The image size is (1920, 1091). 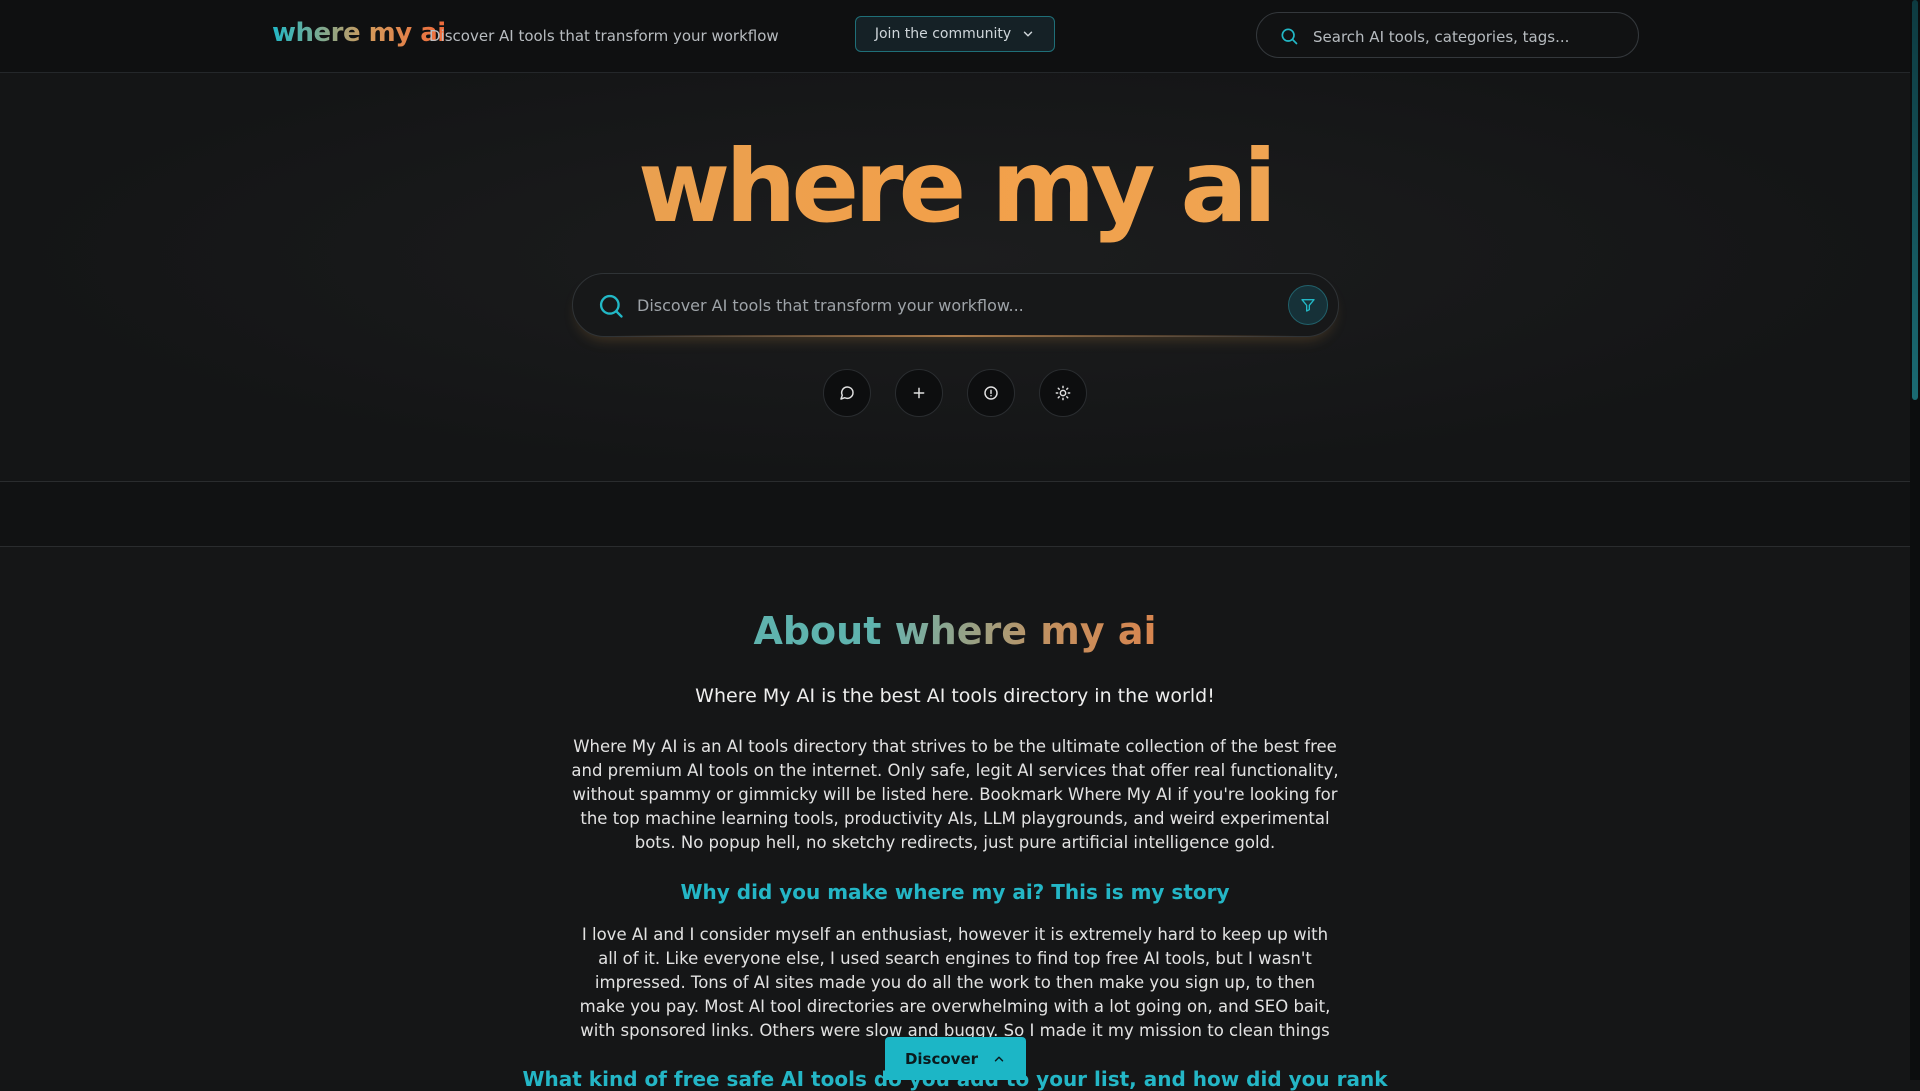 I want to click on plus-icon, so click(x=919, y=393).